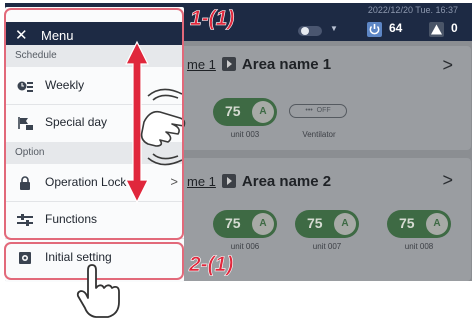  Describe the element at coordinates (245, 246) in the screenshot. I see `unit-label: unit 006` at that location.